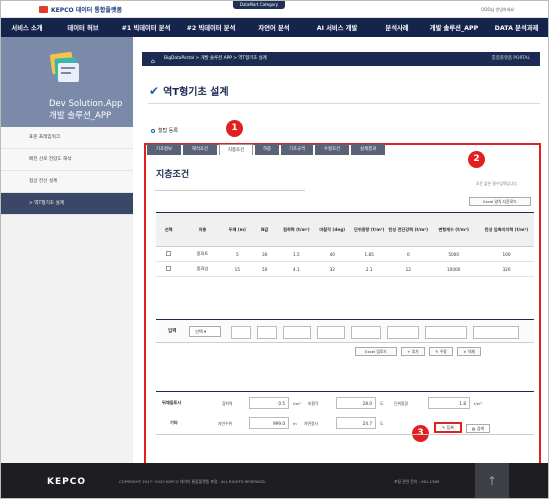  I want to click on nav-item-nlp: 자연어 분석, so click(274, 27).